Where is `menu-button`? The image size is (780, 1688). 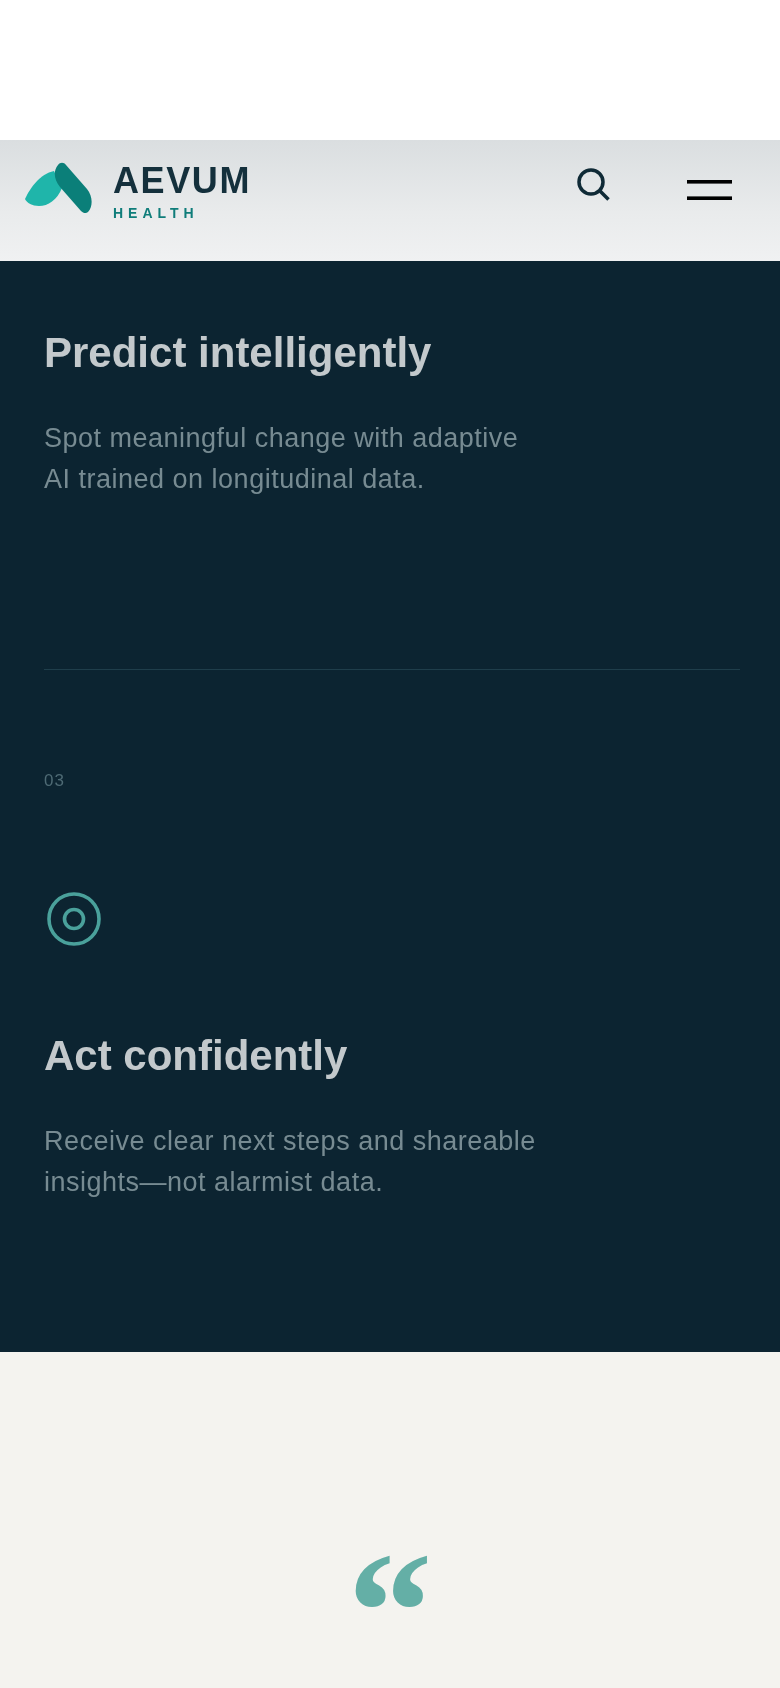 menu-button is located at coordinates (709, 190).